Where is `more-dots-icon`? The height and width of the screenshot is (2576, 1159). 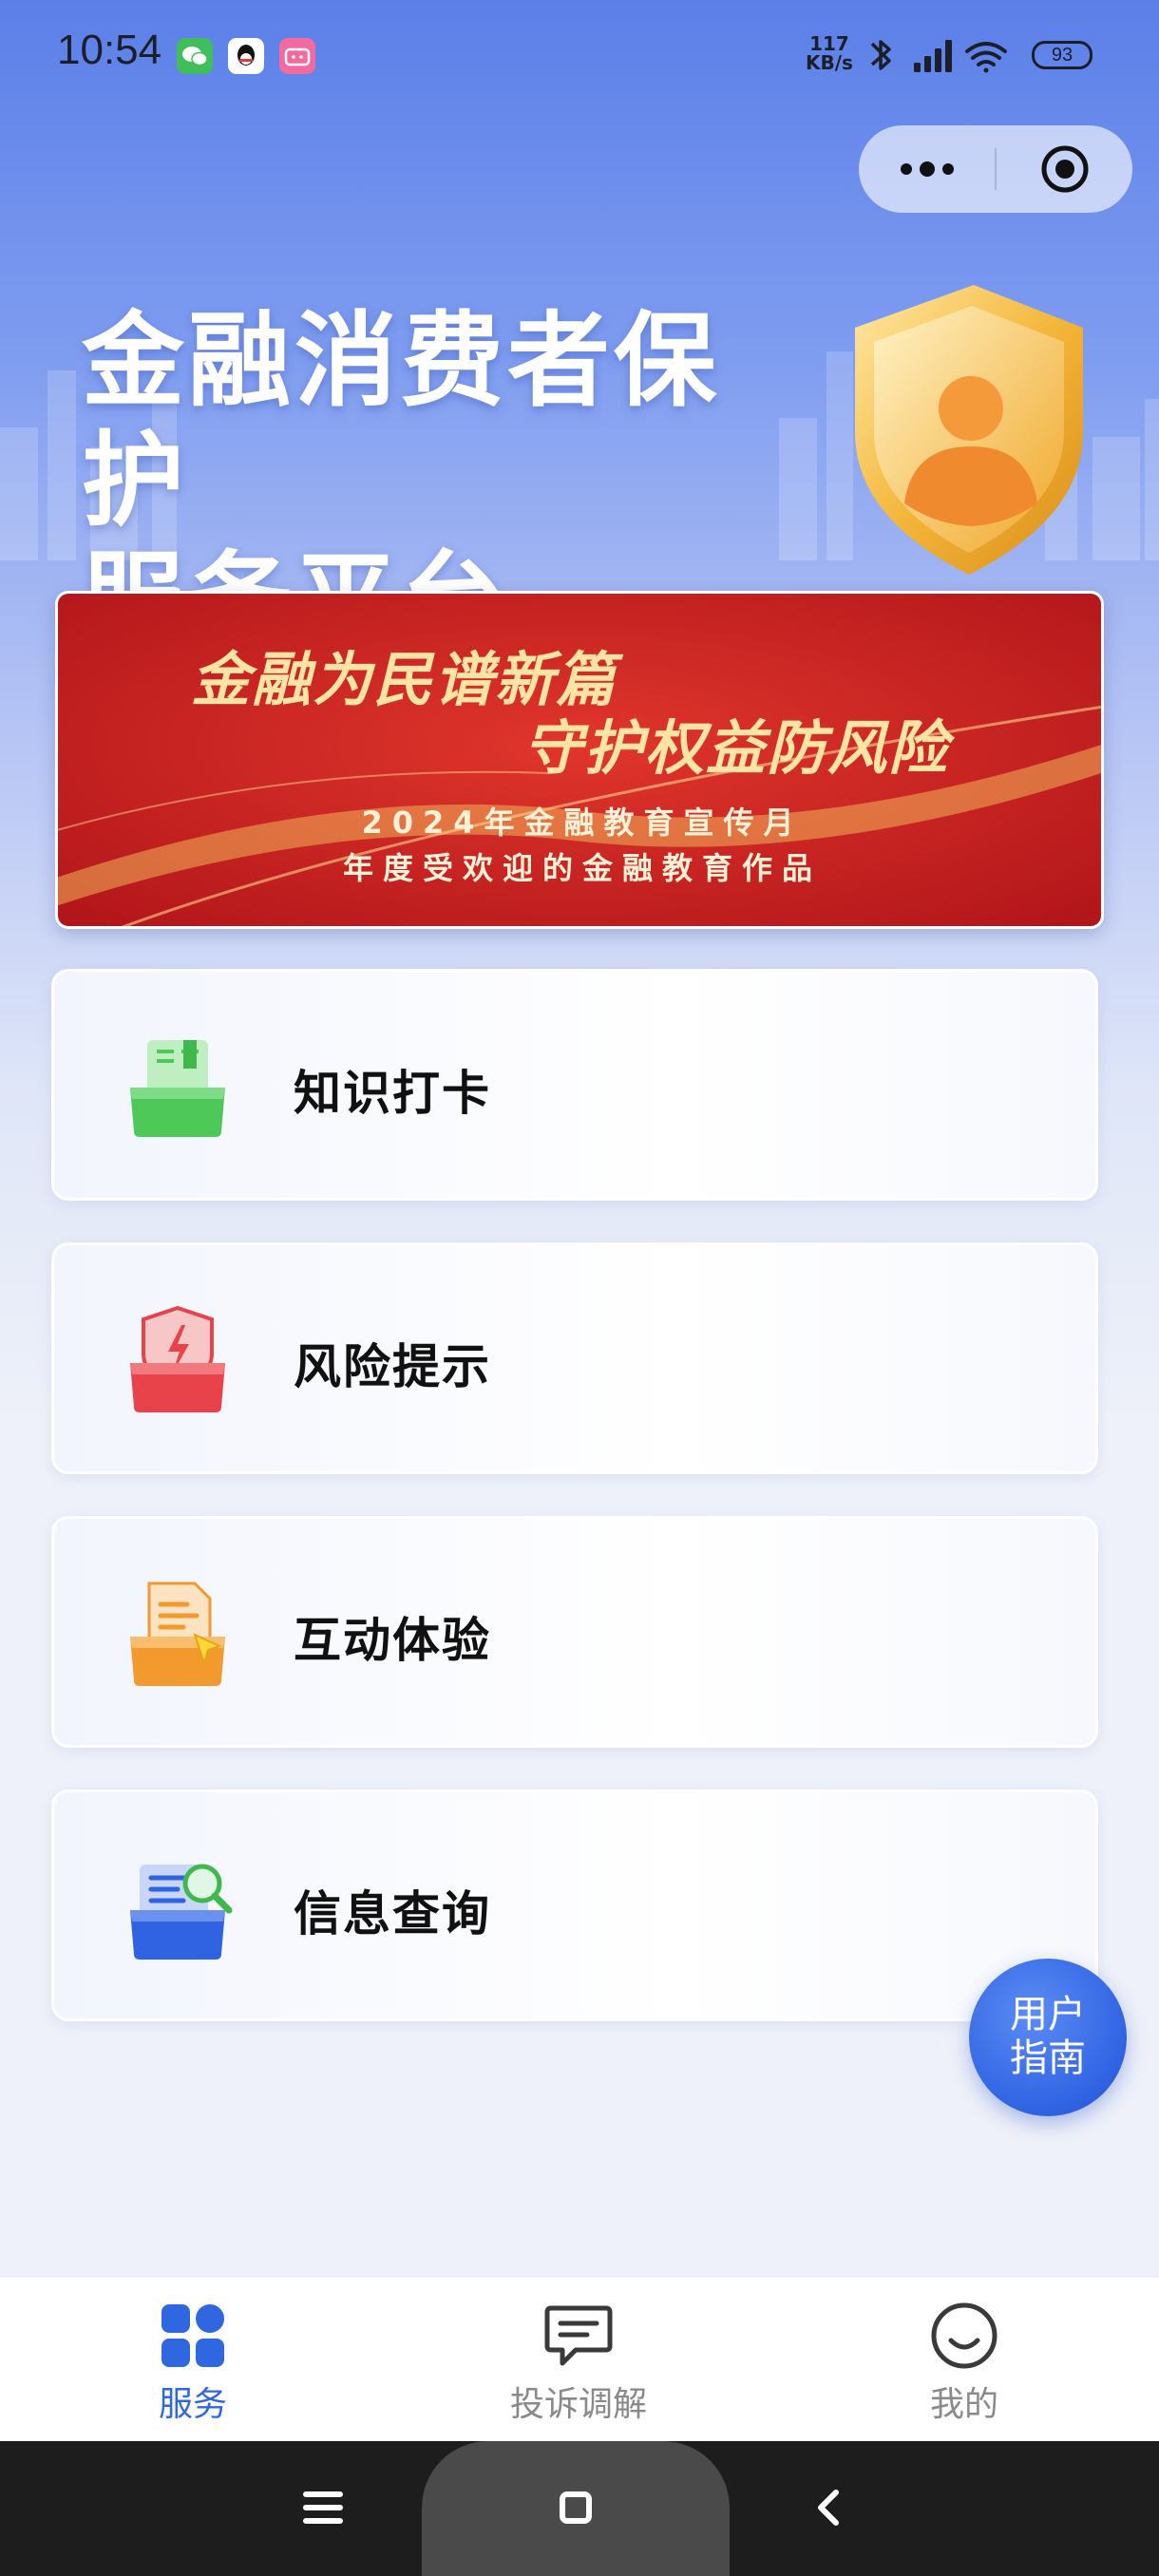 more-dots-icon is located at coordinates (927, 169).